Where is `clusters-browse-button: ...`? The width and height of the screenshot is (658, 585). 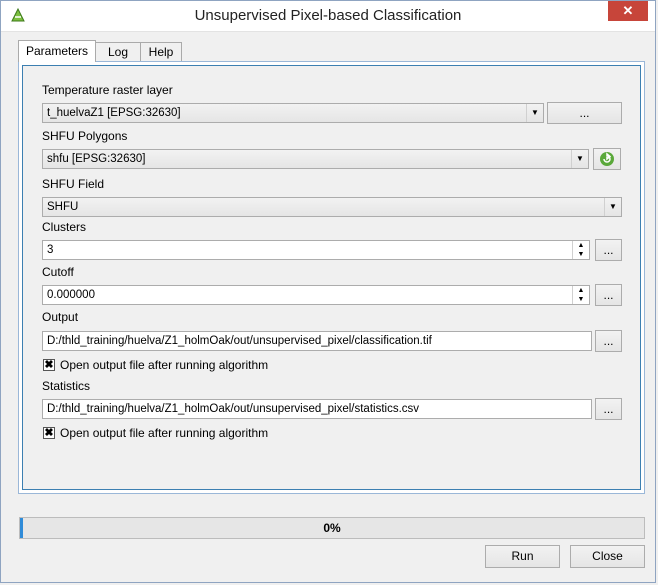
clusters-browse-button: ... is located at coordinates (608, 250).